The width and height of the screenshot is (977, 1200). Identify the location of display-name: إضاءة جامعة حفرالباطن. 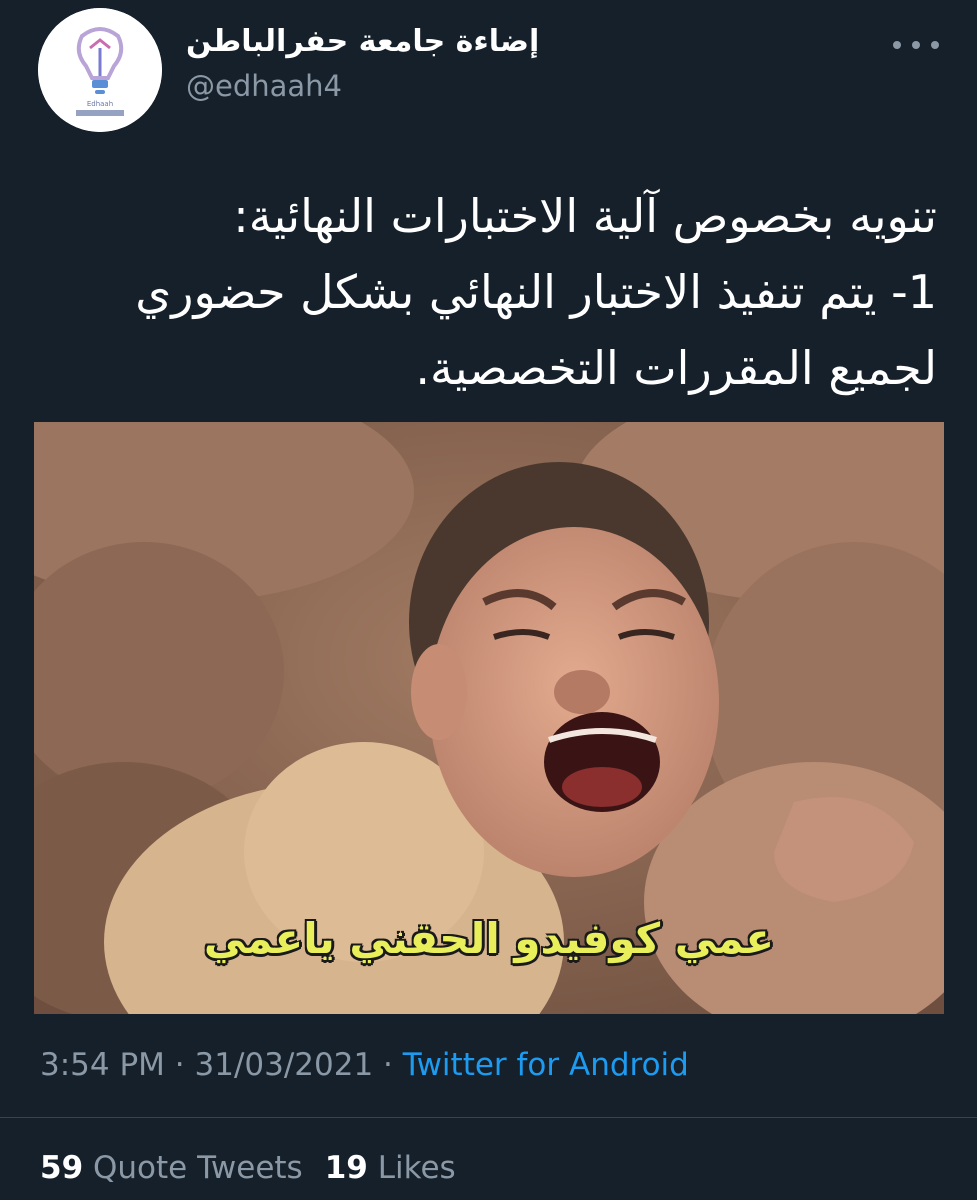
(386, 42).